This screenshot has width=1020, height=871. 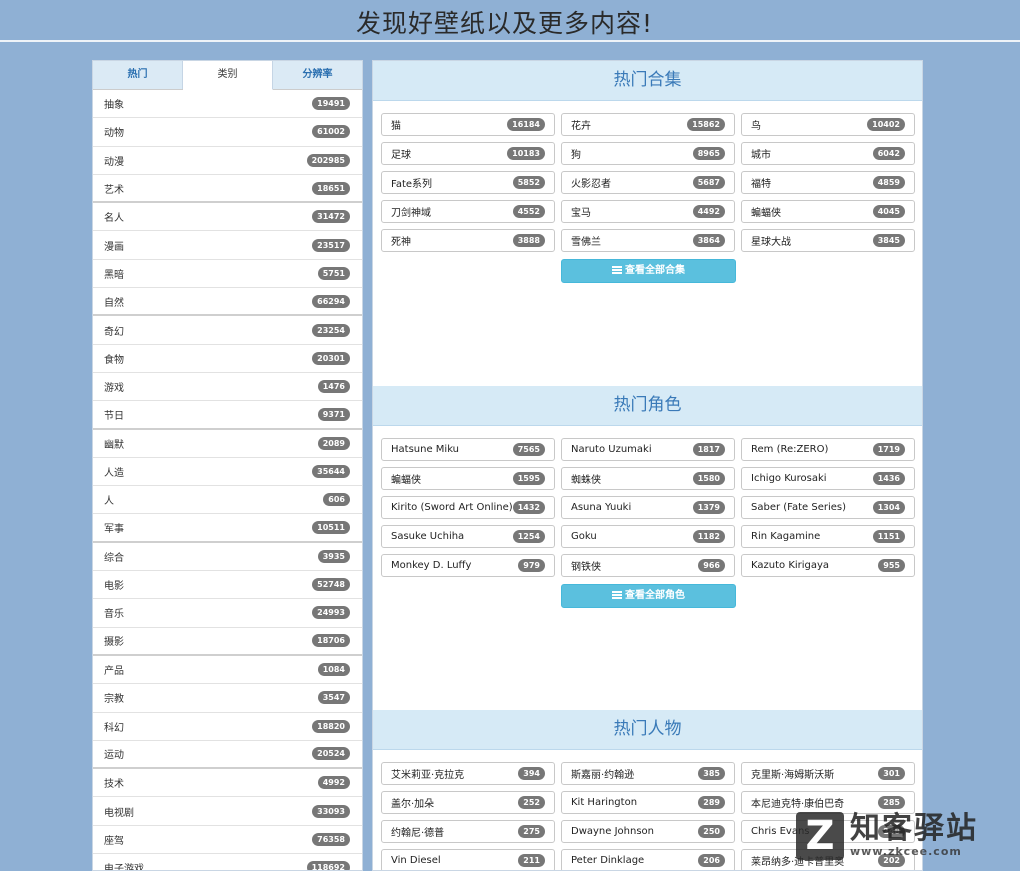 What do you see at coordinates (611, 449) in the screenshot?
I see `item-name: Naruto Uzumaki` at bounding box center [611, 449].